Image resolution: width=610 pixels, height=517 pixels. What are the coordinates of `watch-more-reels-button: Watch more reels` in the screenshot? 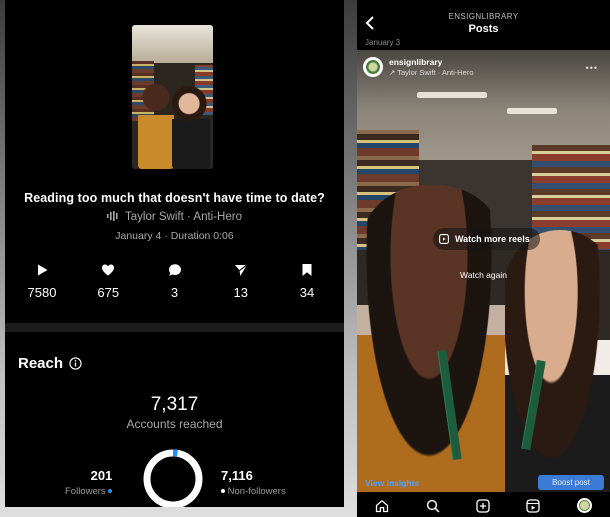 It's located at (486, 239).